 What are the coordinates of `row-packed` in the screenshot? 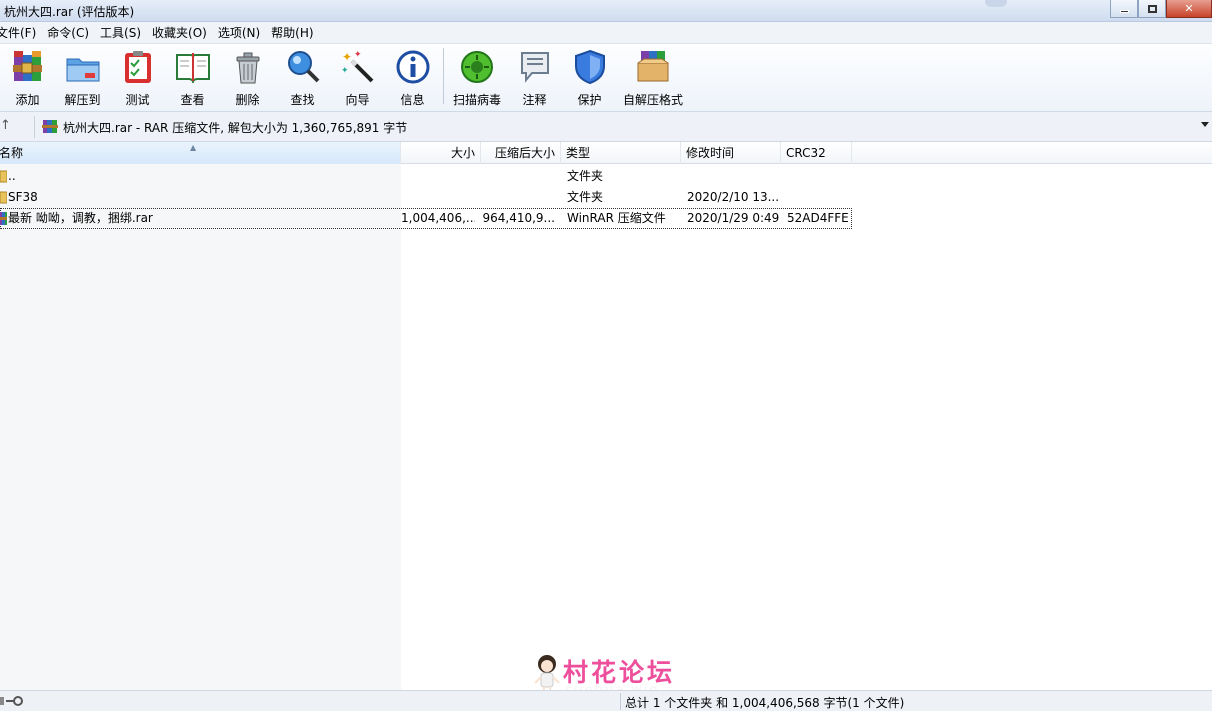 It's located at (518, 176).